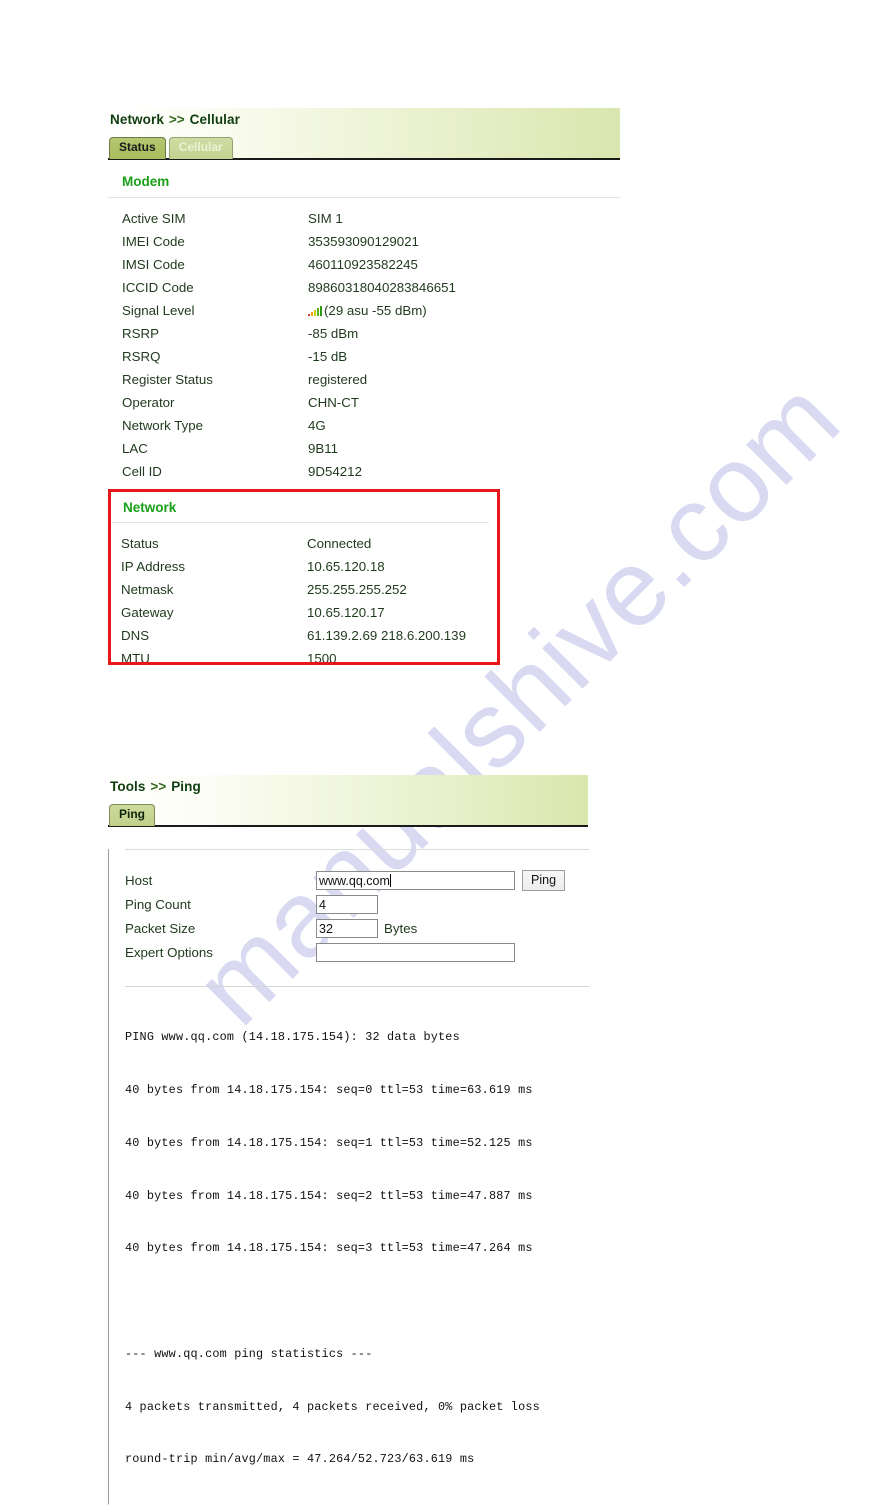 Image resolution: width=893 pixels, height=1505 pixels. What do you see at coordinates (390, 880) in the screenshot?
I see `text-caret` at bounding box center [390, 880].